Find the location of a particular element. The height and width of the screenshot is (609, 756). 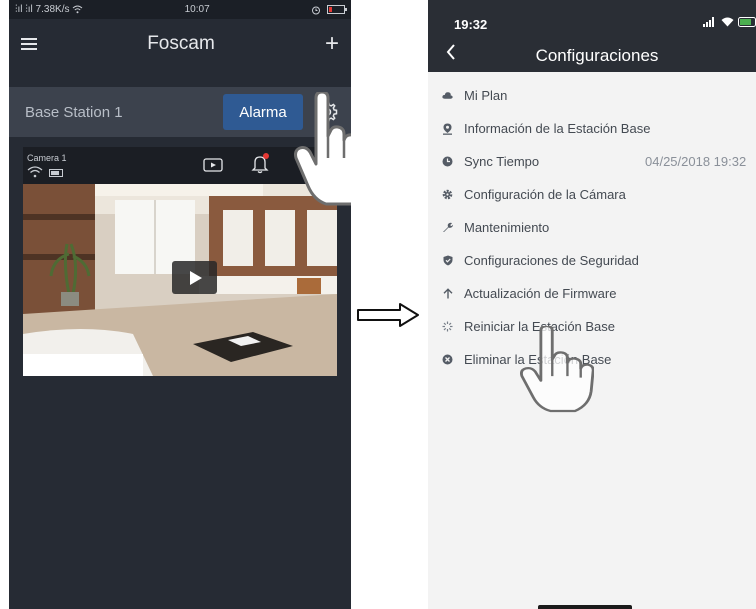

gear-icon is located at coordinates (447, 194).